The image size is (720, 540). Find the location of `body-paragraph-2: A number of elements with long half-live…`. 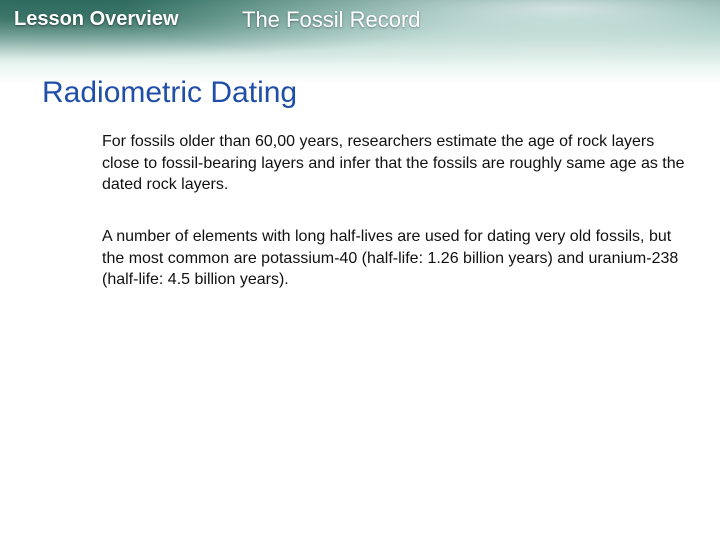

body-paragraph-2: A number of elements with long half-live… is located at coordinates (390, 258).